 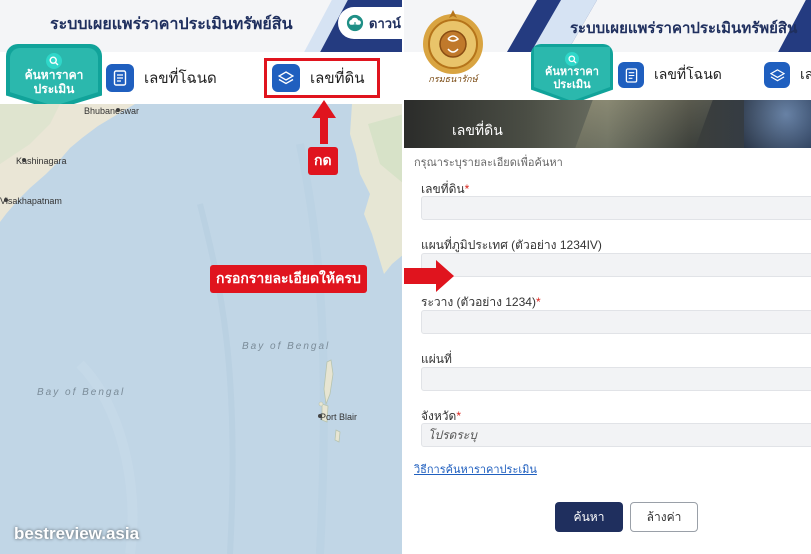 What do you see at coordinates (429, 276) in the screenshot?
I see `arrow-right-icon` at bounding box center [429, 276].